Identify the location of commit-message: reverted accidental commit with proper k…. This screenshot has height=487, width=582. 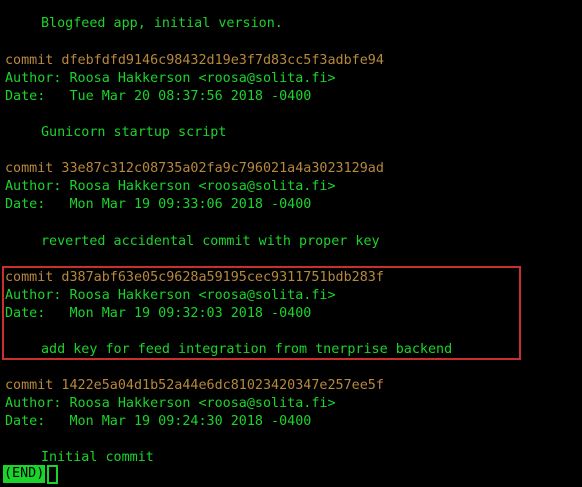
(210, 241).